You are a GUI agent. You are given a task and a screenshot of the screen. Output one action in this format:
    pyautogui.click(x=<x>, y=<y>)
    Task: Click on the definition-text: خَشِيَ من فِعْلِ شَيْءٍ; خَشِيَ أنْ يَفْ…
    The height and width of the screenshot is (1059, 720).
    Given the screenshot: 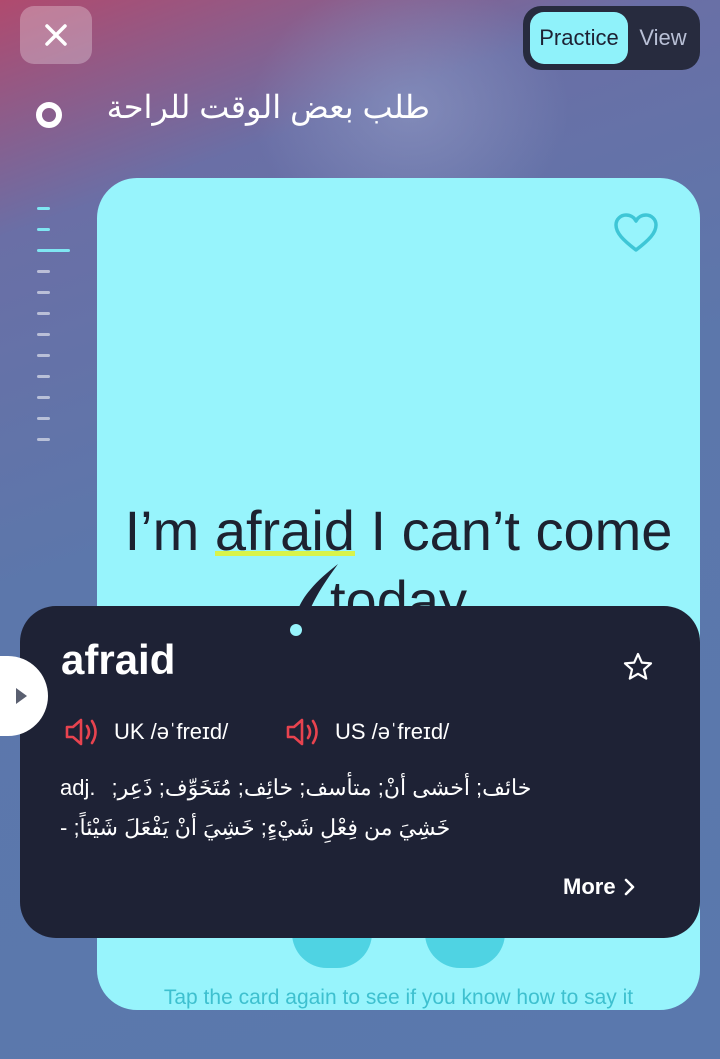 What is the action you would take?
    pyautogui.click(x=255, y=827)
    